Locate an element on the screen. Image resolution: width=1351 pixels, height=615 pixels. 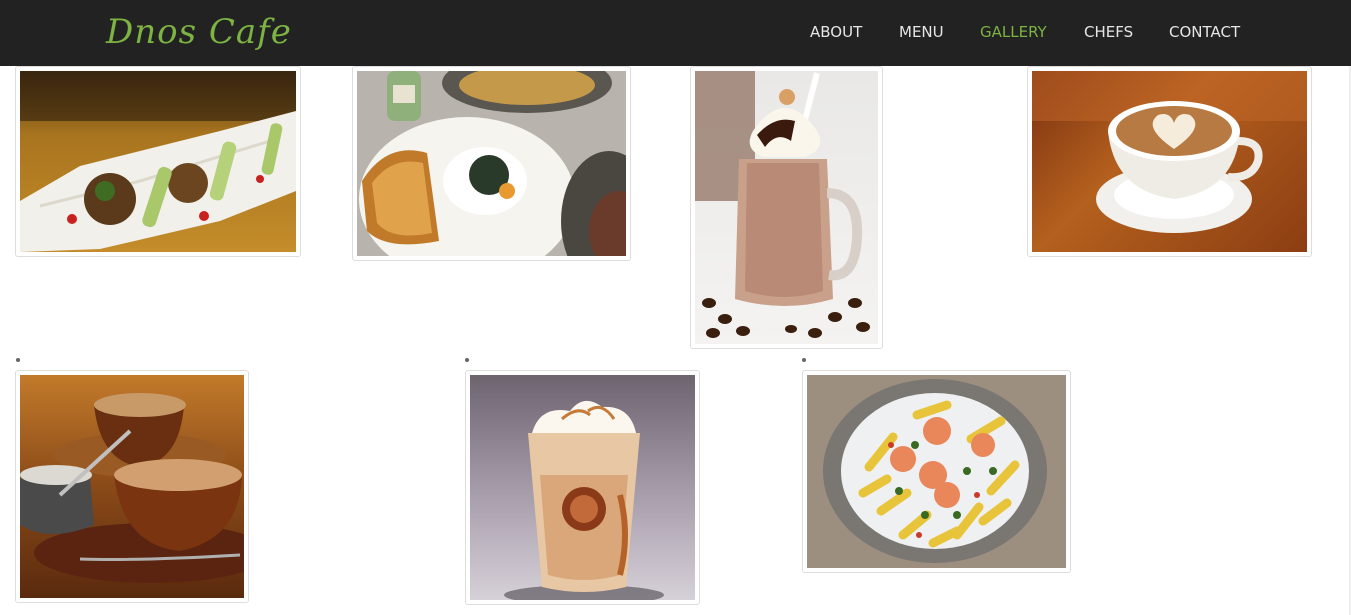
gallery-item-latte is located at coordinates (1169, 161).